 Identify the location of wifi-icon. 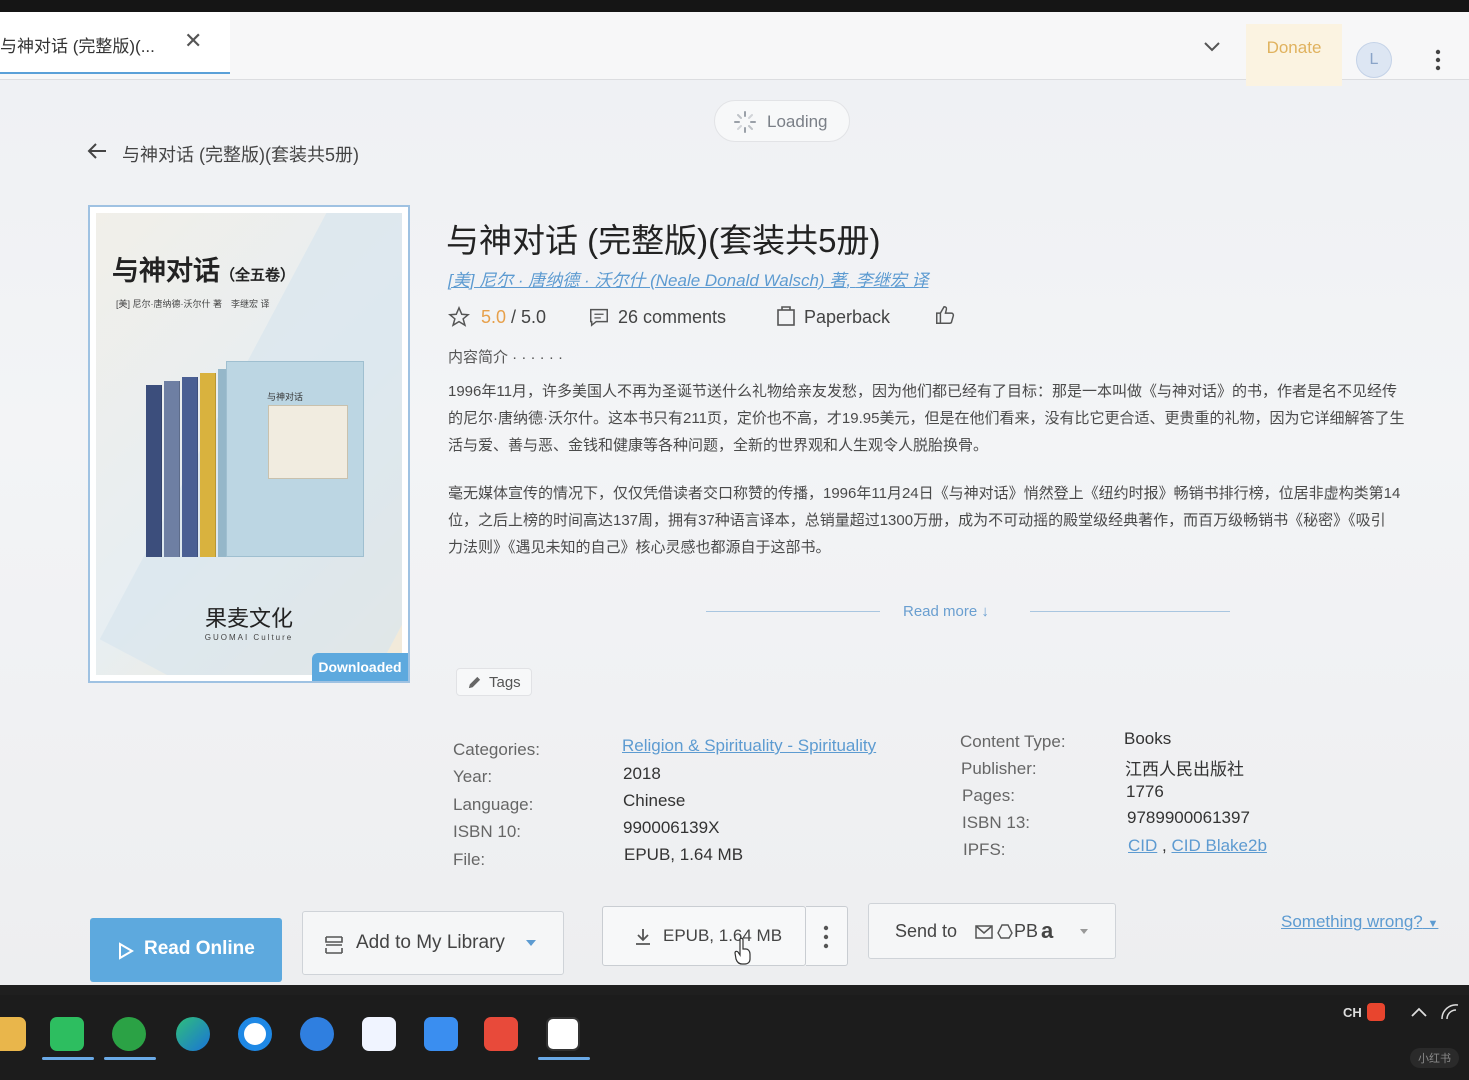
(1450, 1012).